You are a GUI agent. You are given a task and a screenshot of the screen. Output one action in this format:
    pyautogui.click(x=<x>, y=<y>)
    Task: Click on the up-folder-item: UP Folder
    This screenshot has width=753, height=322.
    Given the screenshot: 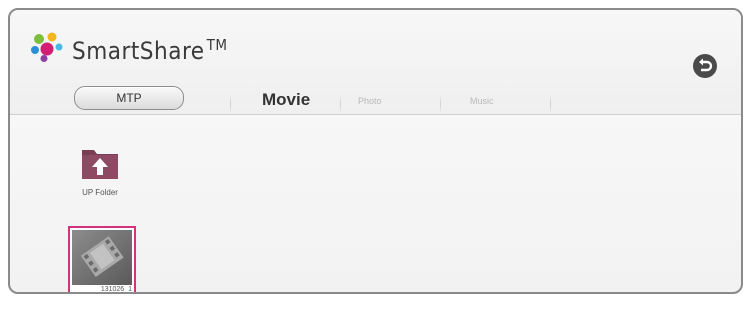 What is the action you would take?
    pyautogui.click(x=100, y=169)
    